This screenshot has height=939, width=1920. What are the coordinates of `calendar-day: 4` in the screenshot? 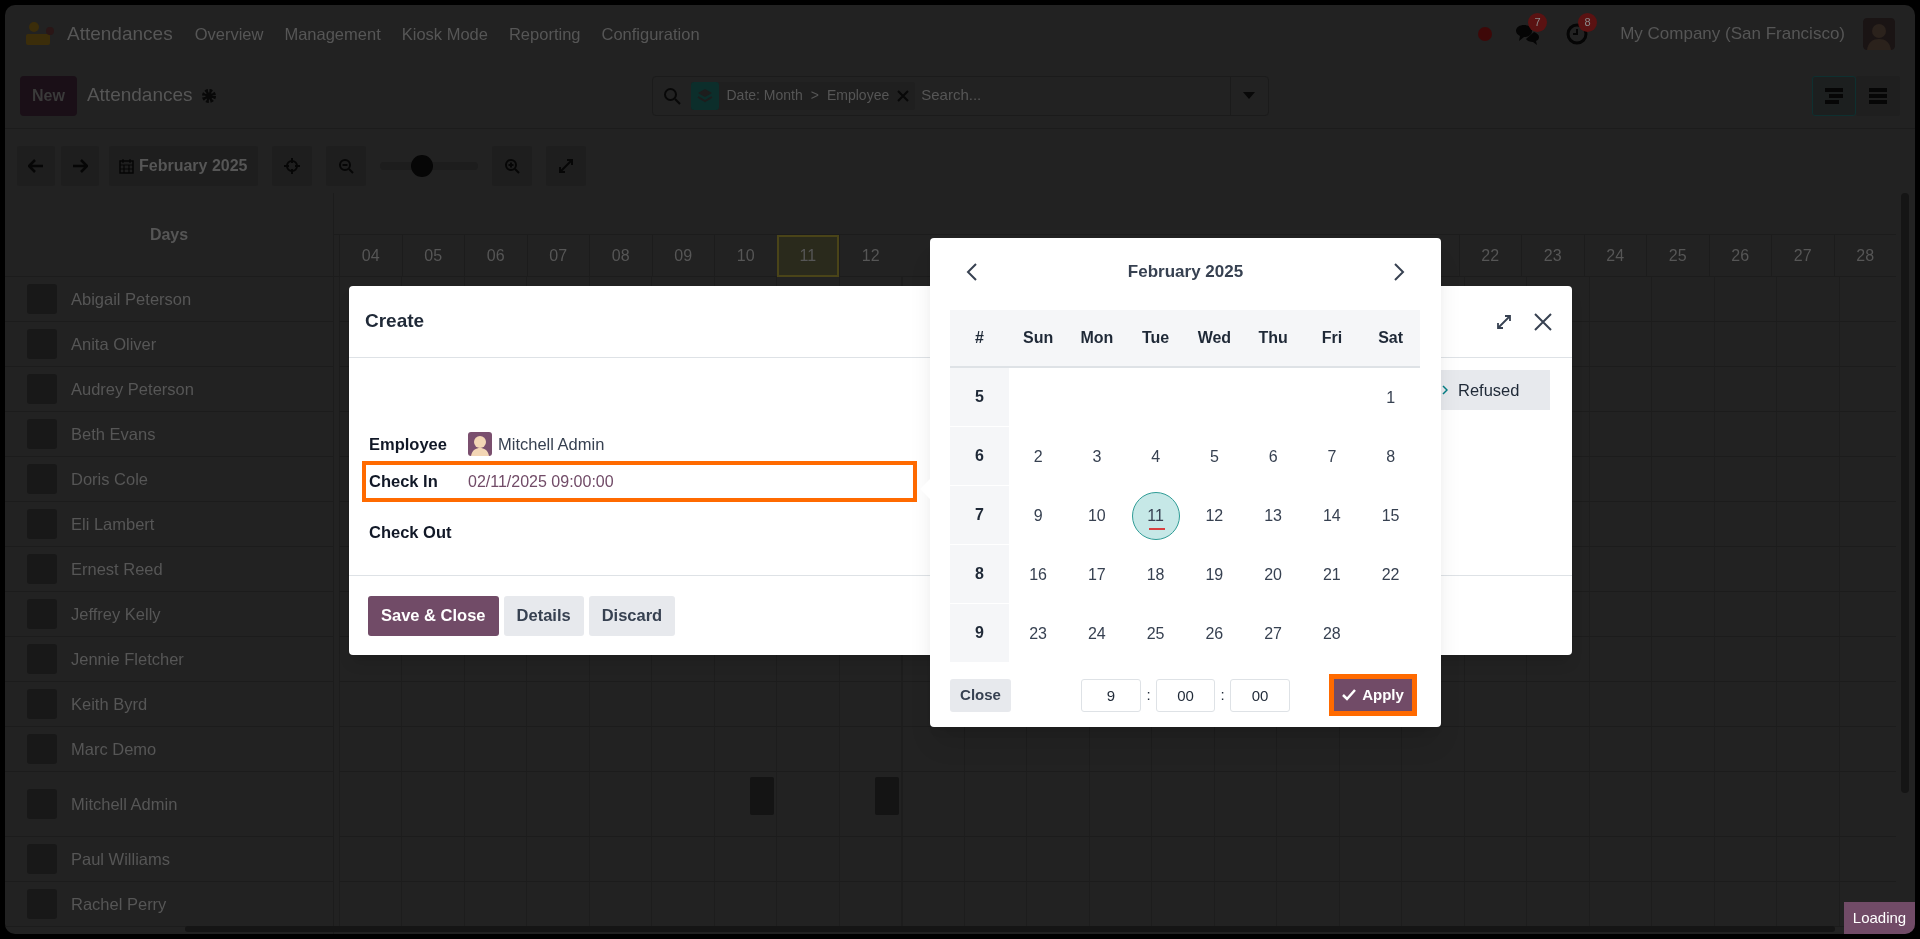 It's located at (1155, 456).